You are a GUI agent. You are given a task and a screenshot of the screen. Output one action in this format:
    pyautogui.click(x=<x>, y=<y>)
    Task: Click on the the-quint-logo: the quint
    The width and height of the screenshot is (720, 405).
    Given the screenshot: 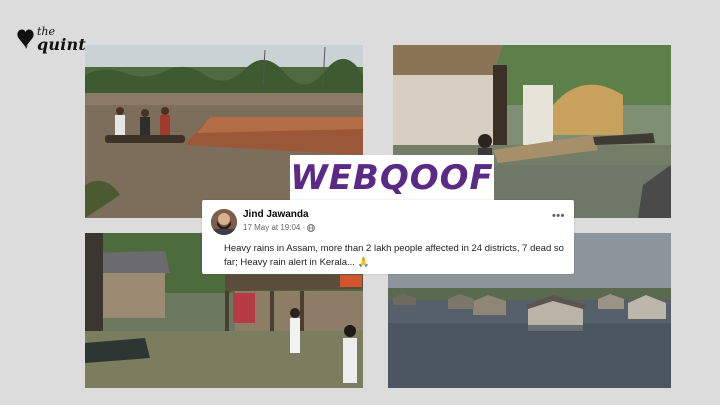 What is the action you would take?
    pyautogui.click(x=52, y=44)
    